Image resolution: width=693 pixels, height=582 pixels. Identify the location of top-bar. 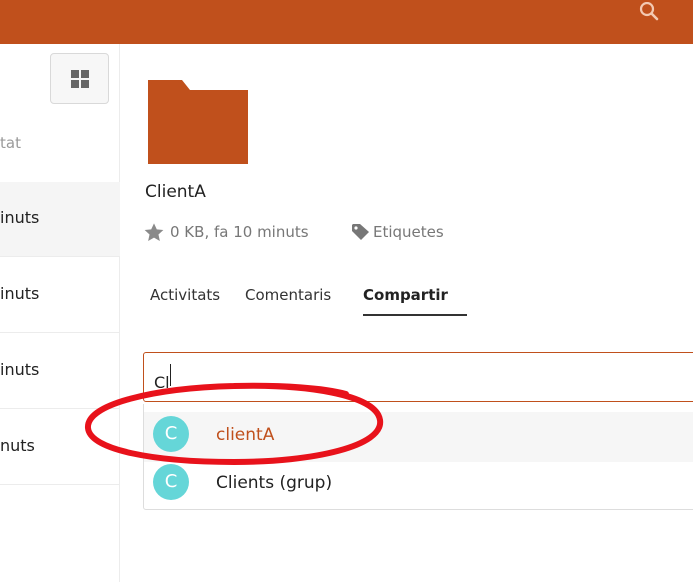
(346, 22).